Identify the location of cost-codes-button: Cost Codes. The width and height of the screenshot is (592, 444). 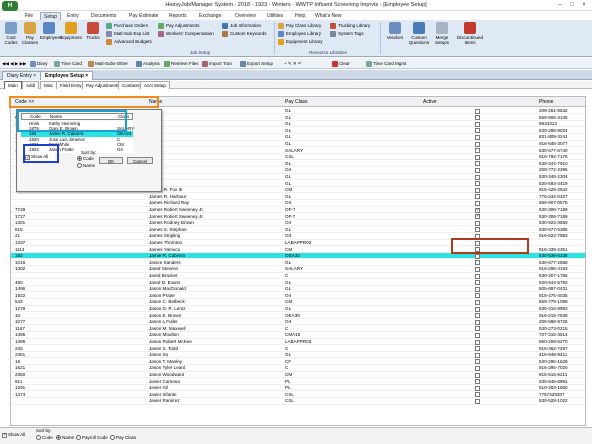
(11, 33).